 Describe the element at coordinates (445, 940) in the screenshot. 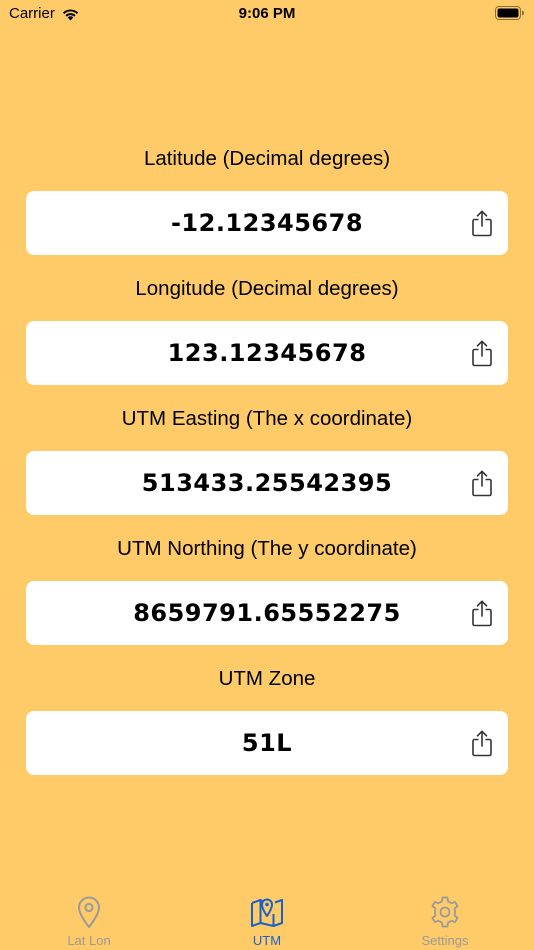

I see `tab-settings-label: Settings` at that location.